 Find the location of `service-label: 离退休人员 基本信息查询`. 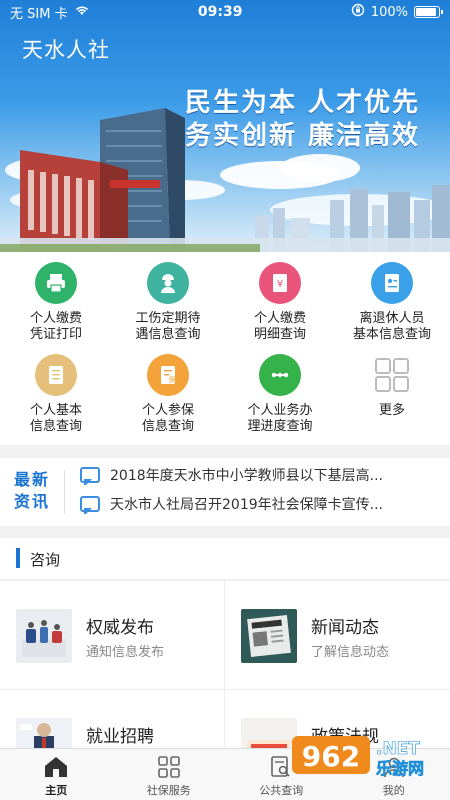

service-label: 离退休人员 基本信息查询 is located at coordinates (391, 326).